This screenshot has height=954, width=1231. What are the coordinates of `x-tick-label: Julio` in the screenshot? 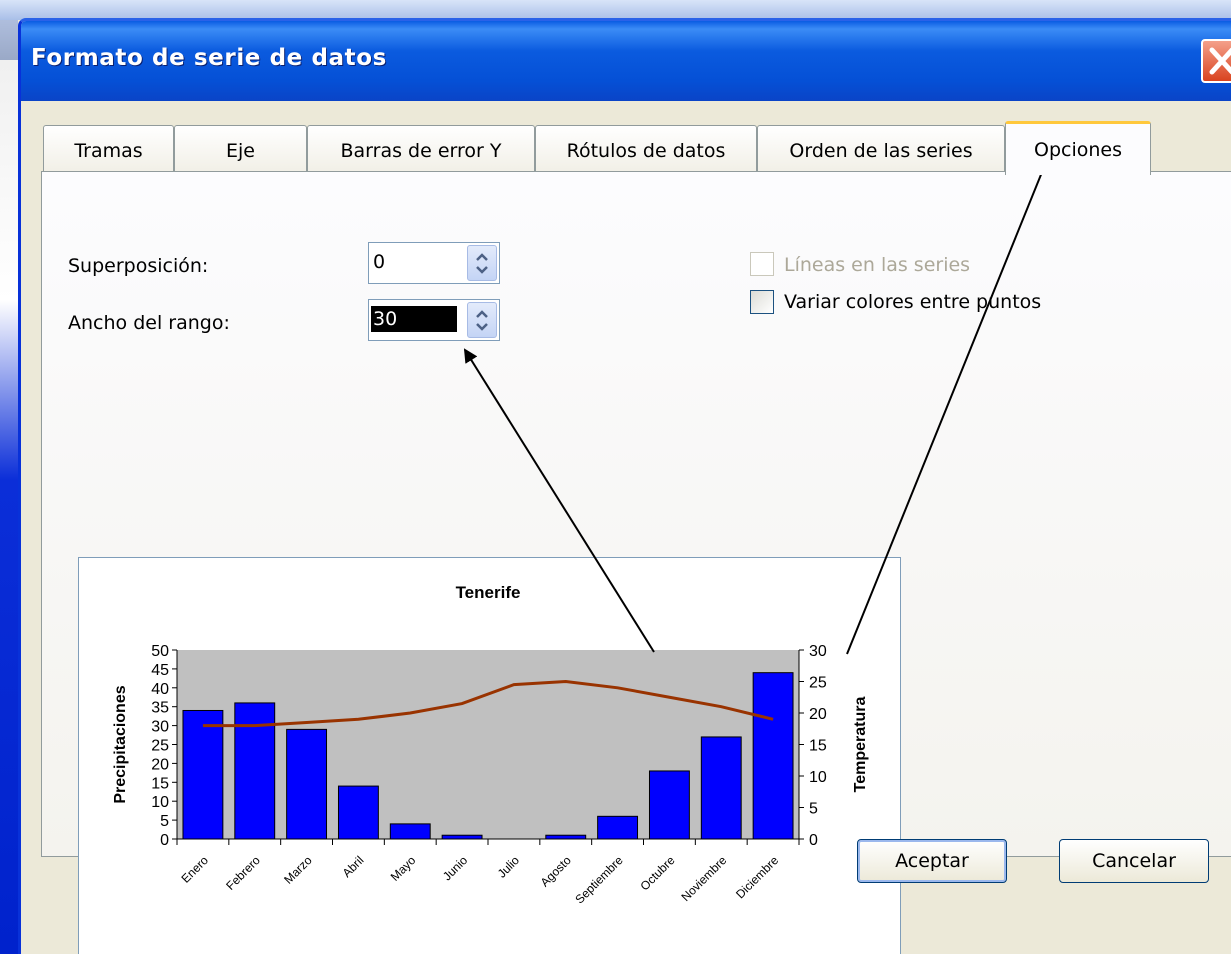 It's located at (509, 867).